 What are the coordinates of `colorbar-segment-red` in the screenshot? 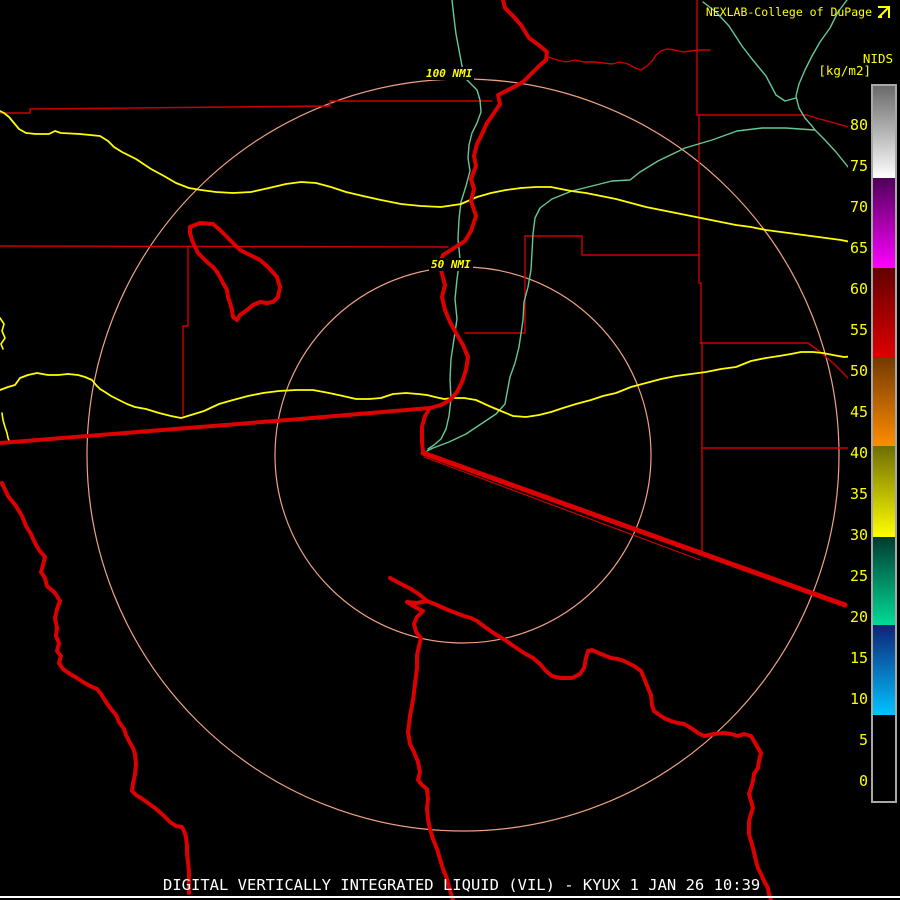 It's located at (884, 313).